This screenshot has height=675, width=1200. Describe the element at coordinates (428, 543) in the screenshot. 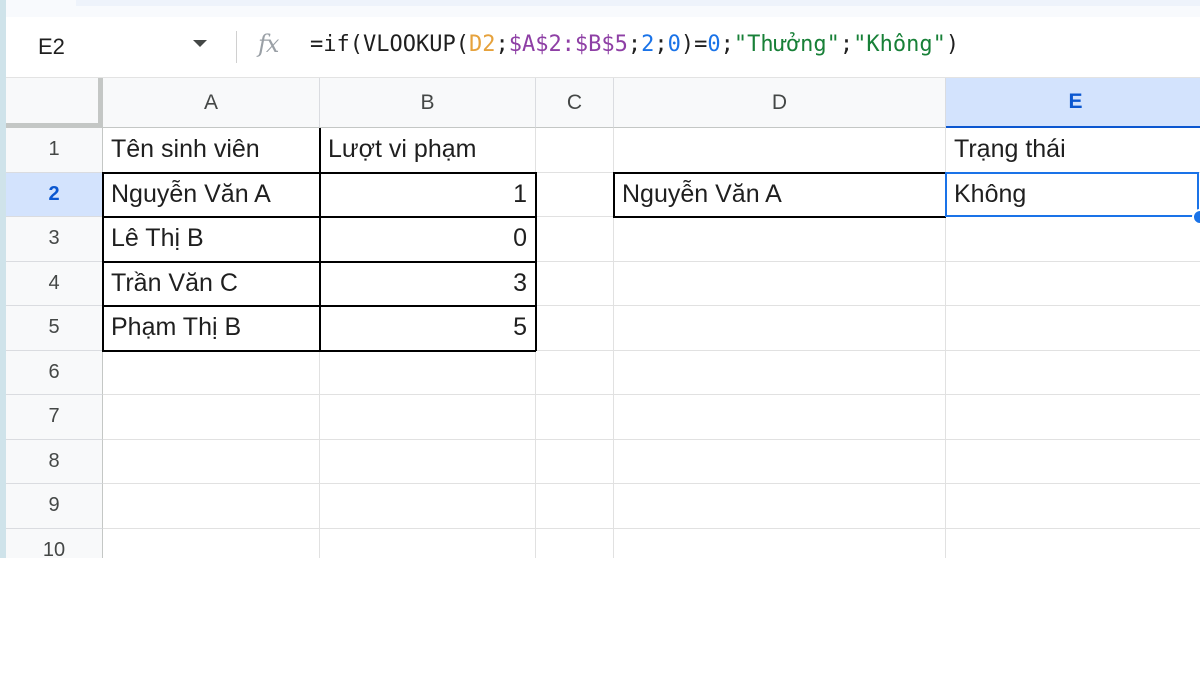

I see `cell-b10` at that location.